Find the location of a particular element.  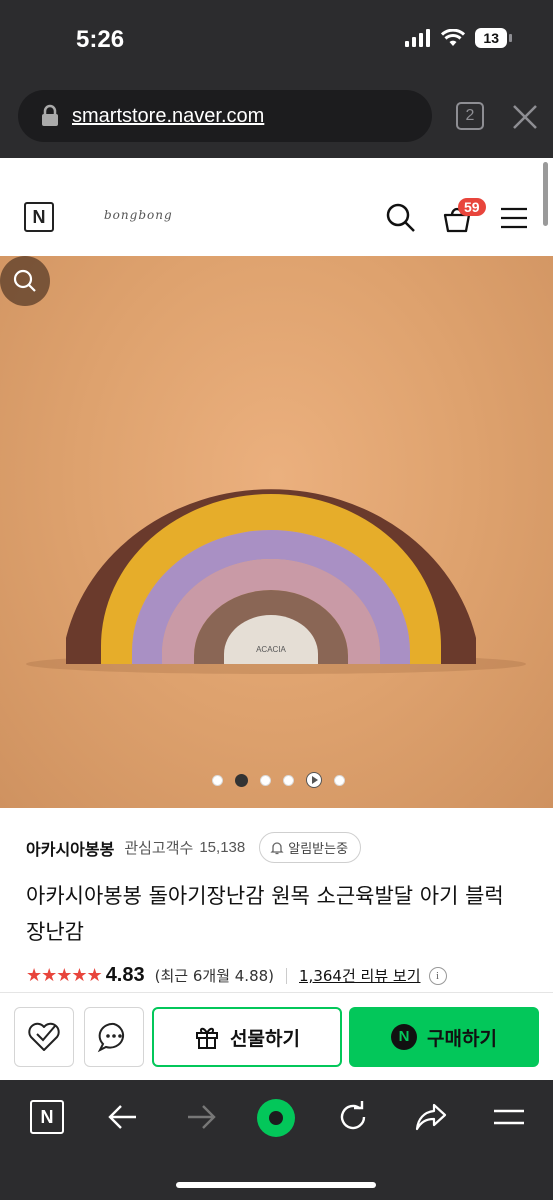

share-icon is located at coordinates (431, 1117).